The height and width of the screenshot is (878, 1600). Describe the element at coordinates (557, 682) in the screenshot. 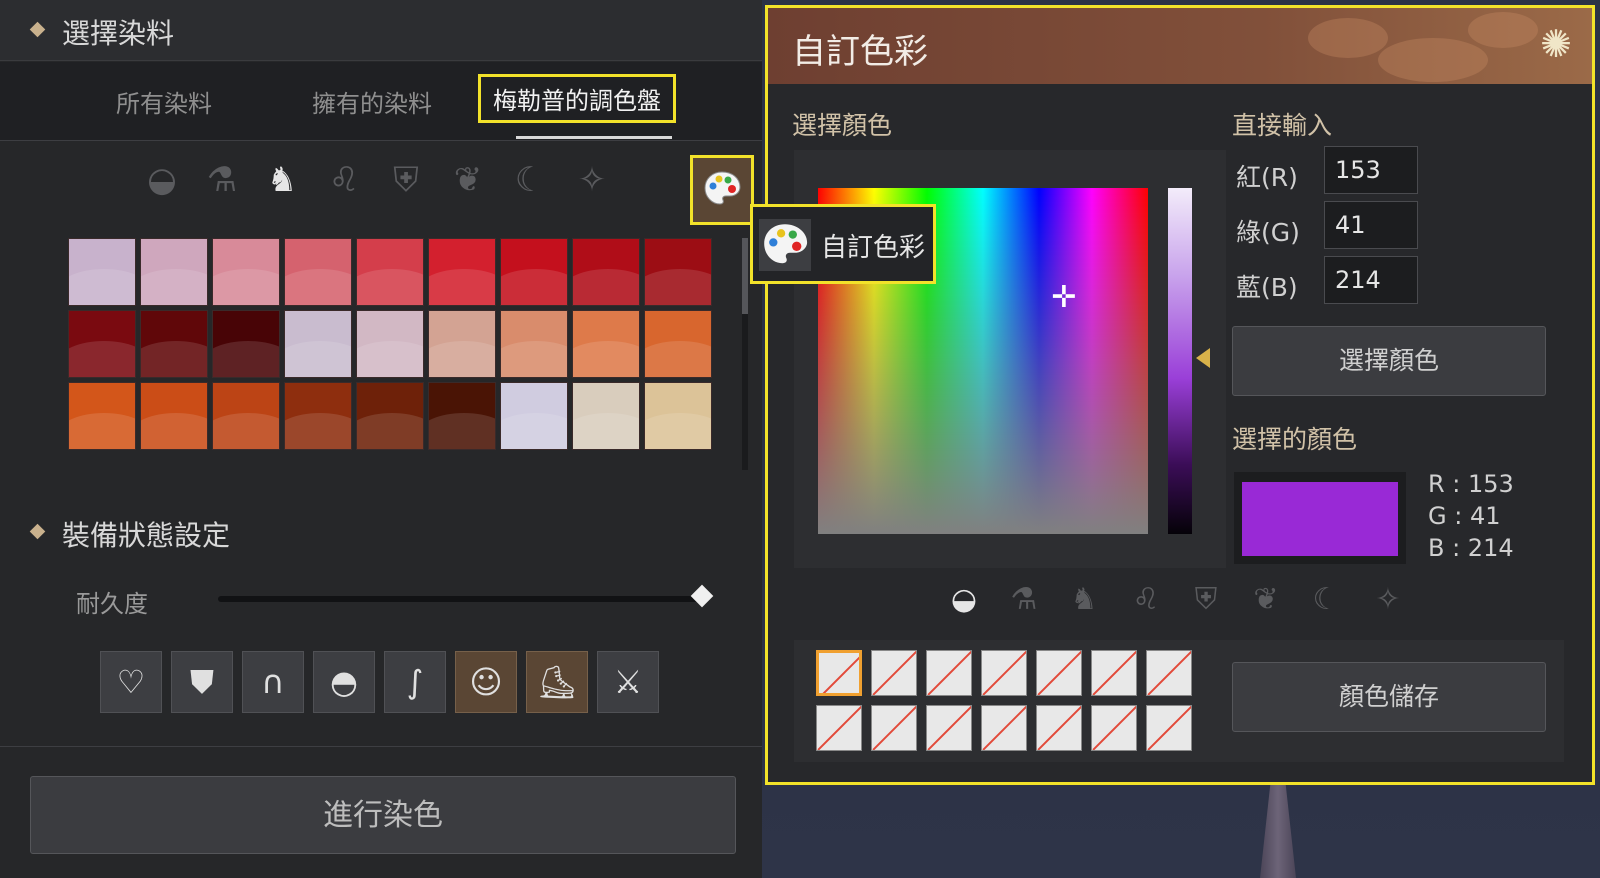

I see `boots-icon: ⛸` at that location.